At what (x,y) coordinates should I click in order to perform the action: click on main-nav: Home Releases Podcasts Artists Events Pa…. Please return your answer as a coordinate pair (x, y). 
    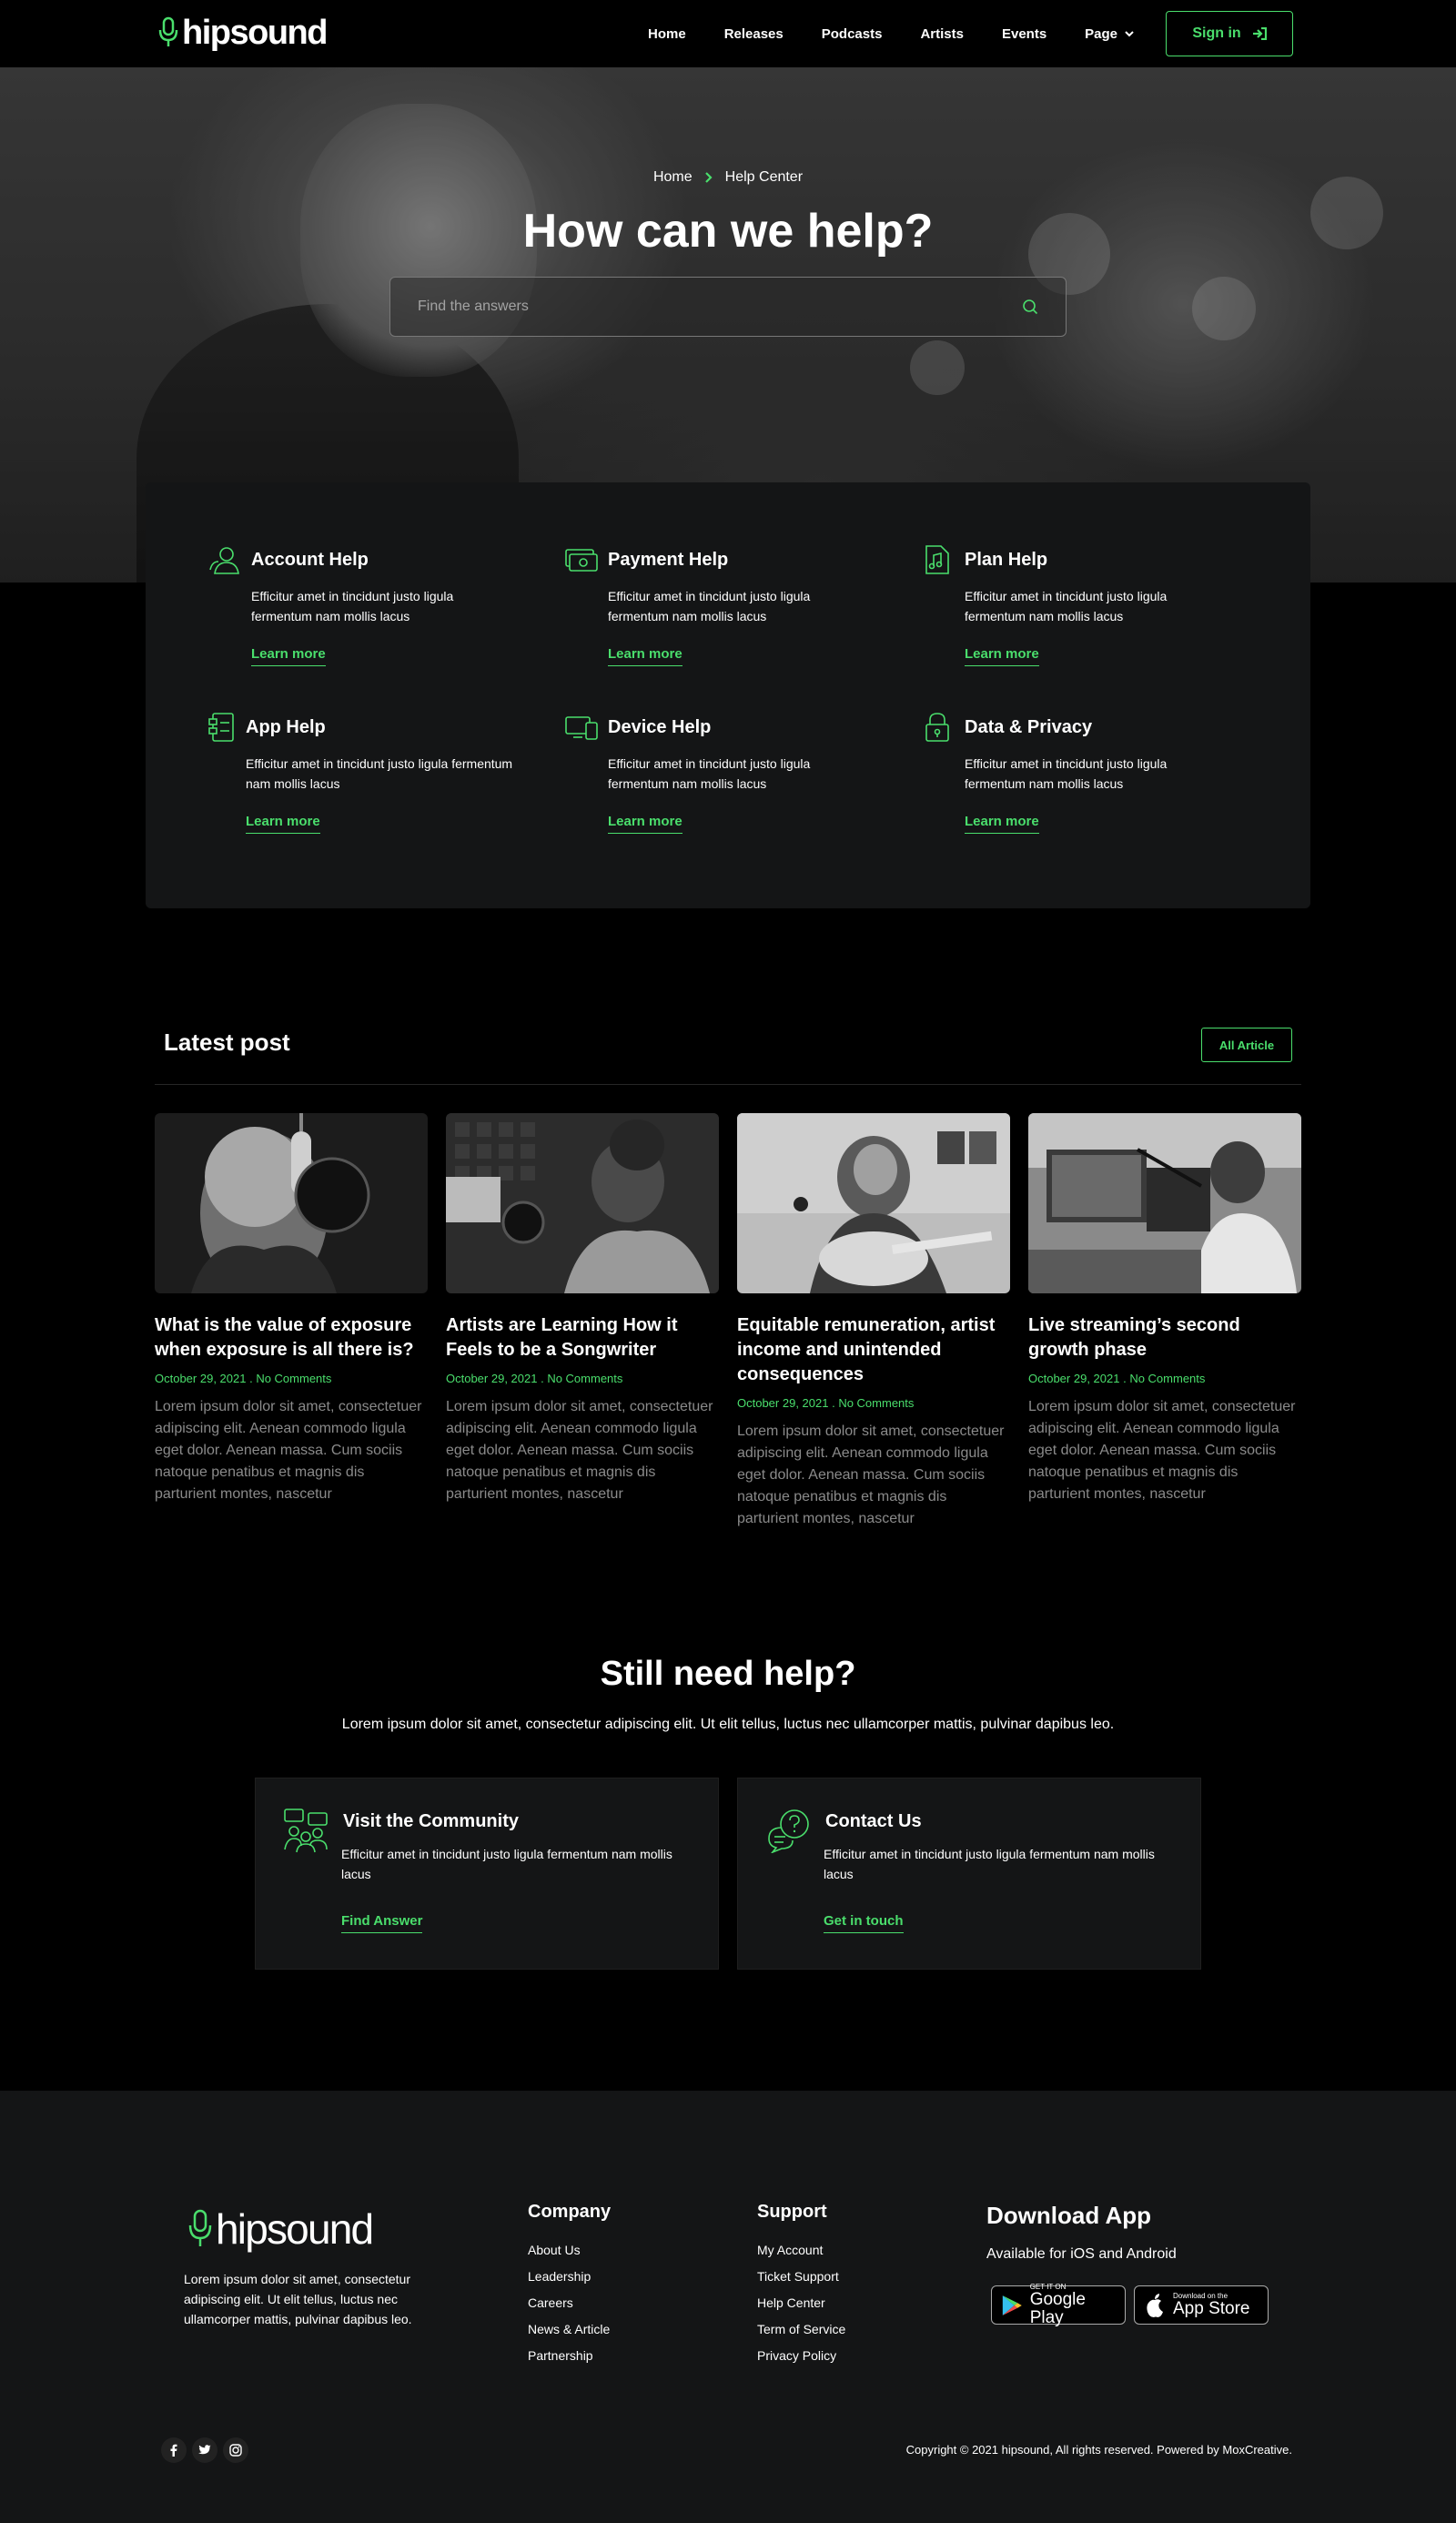
    Looking at the image, I should click on (910, 33).